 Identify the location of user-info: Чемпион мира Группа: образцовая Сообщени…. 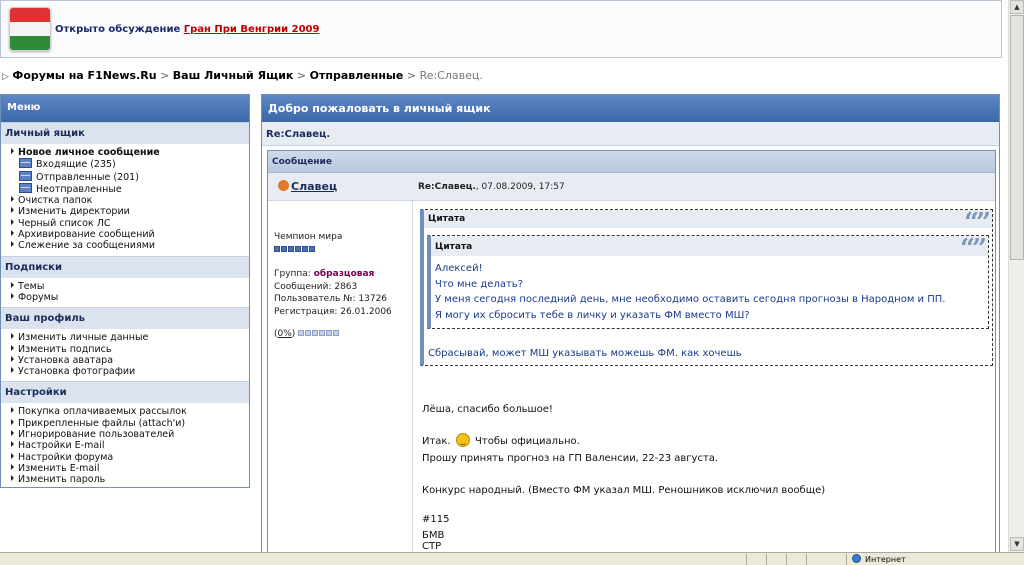
(340, 286).